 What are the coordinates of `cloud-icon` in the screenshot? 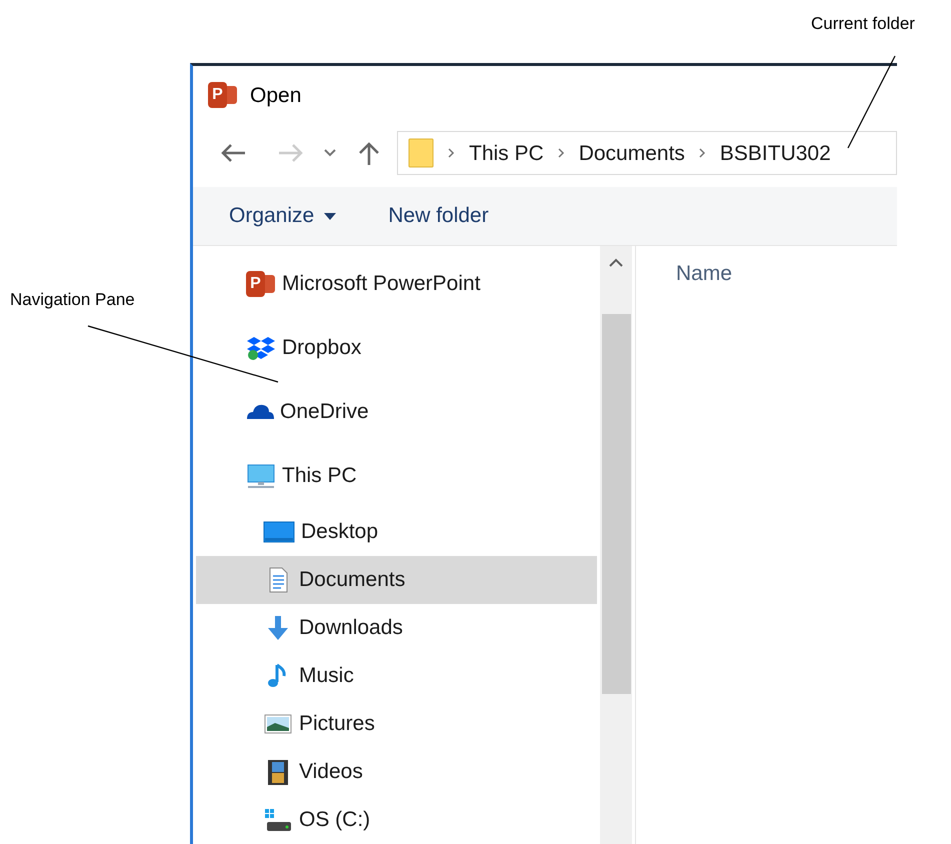 It's located at (260, 412).